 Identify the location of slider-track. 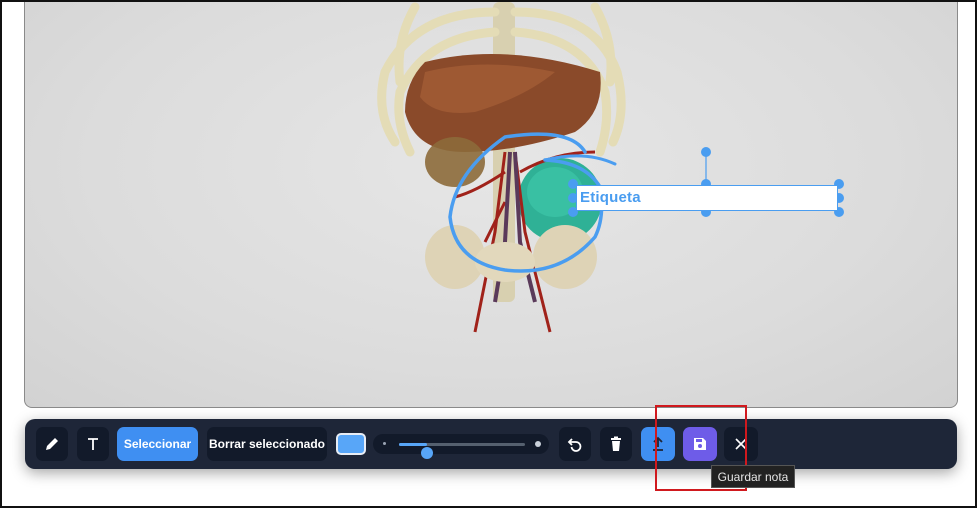
(462, 451).